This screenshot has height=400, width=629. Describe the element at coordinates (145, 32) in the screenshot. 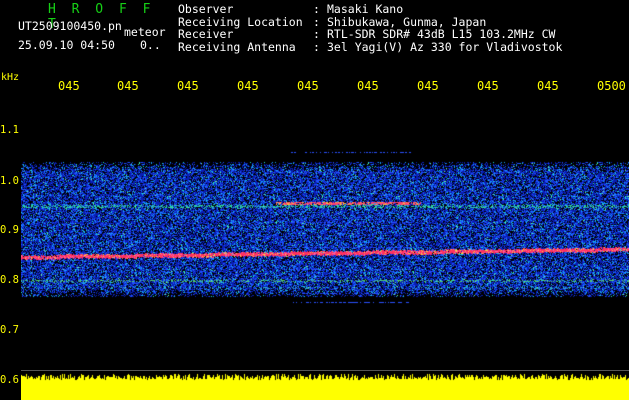

I see `mode-text: meteor` at that location.